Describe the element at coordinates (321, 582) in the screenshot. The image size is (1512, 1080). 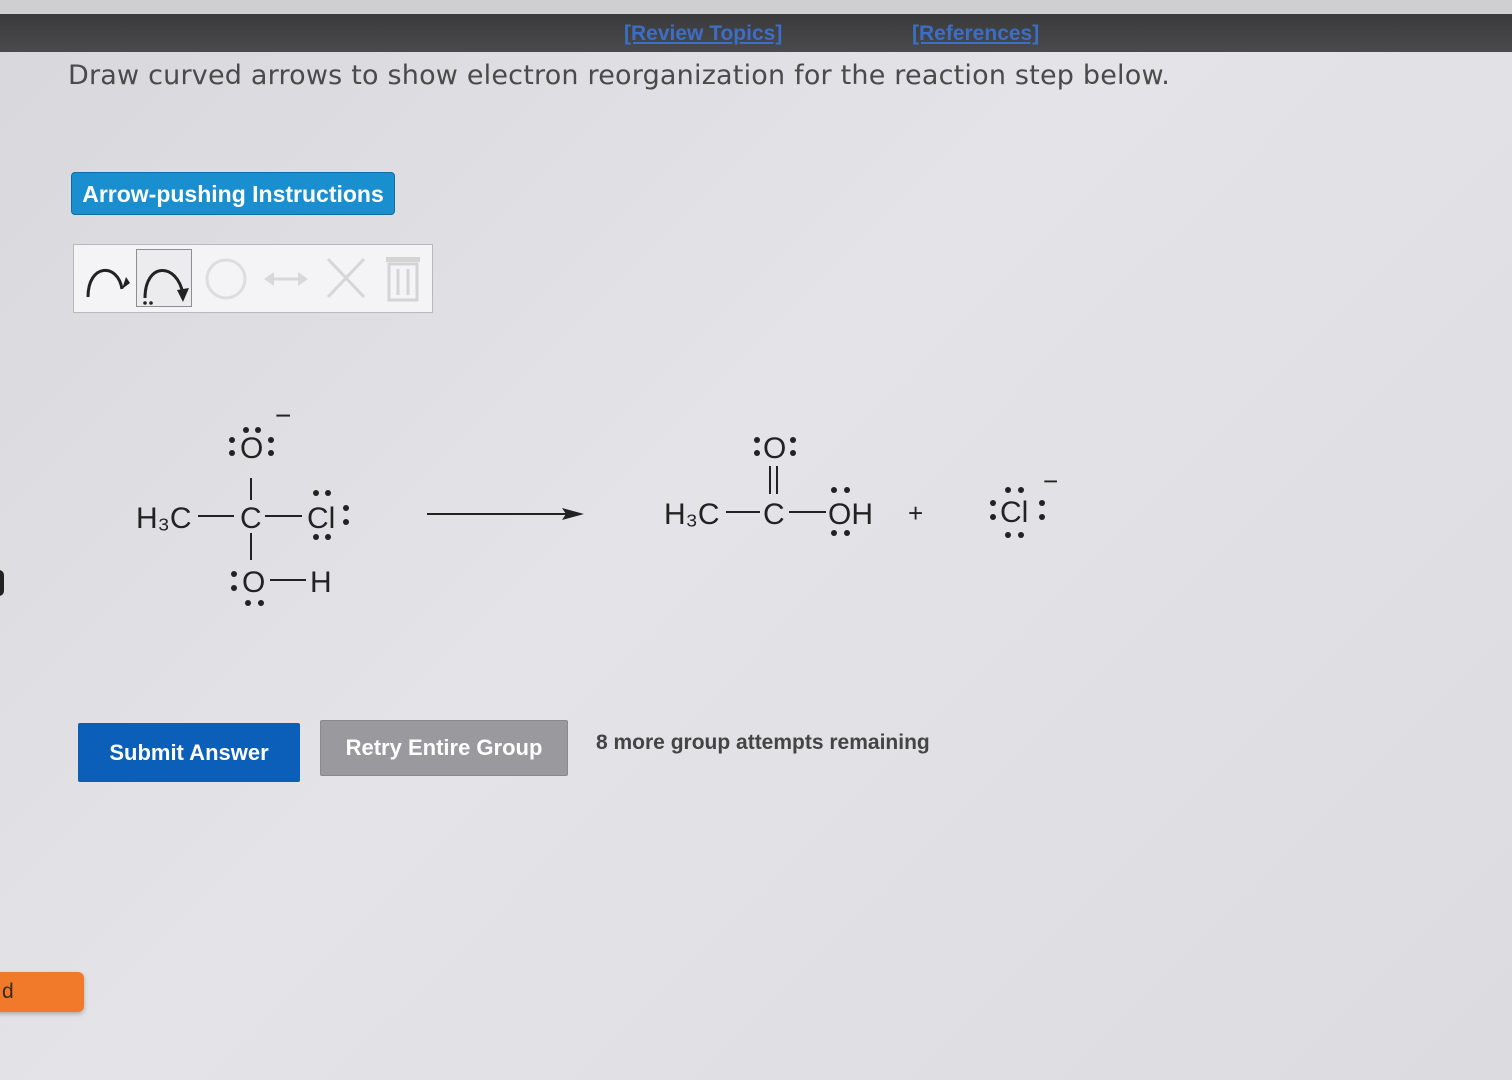
I see `reactant-hydrogen: H` at that location.